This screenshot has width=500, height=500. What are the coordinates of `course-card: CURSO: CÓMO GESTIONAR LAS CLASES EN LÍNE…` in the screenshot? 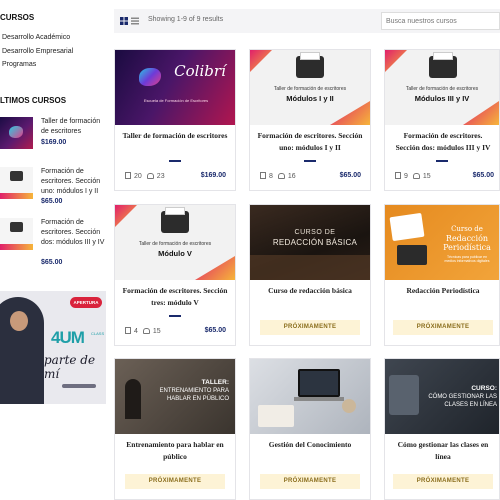 It's located at (442, 429).